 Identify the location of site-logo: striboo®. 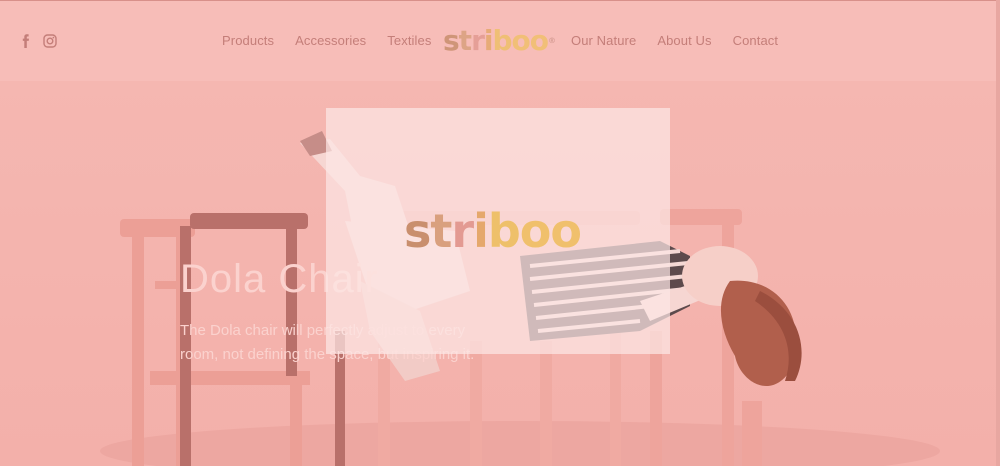
(499, 41).